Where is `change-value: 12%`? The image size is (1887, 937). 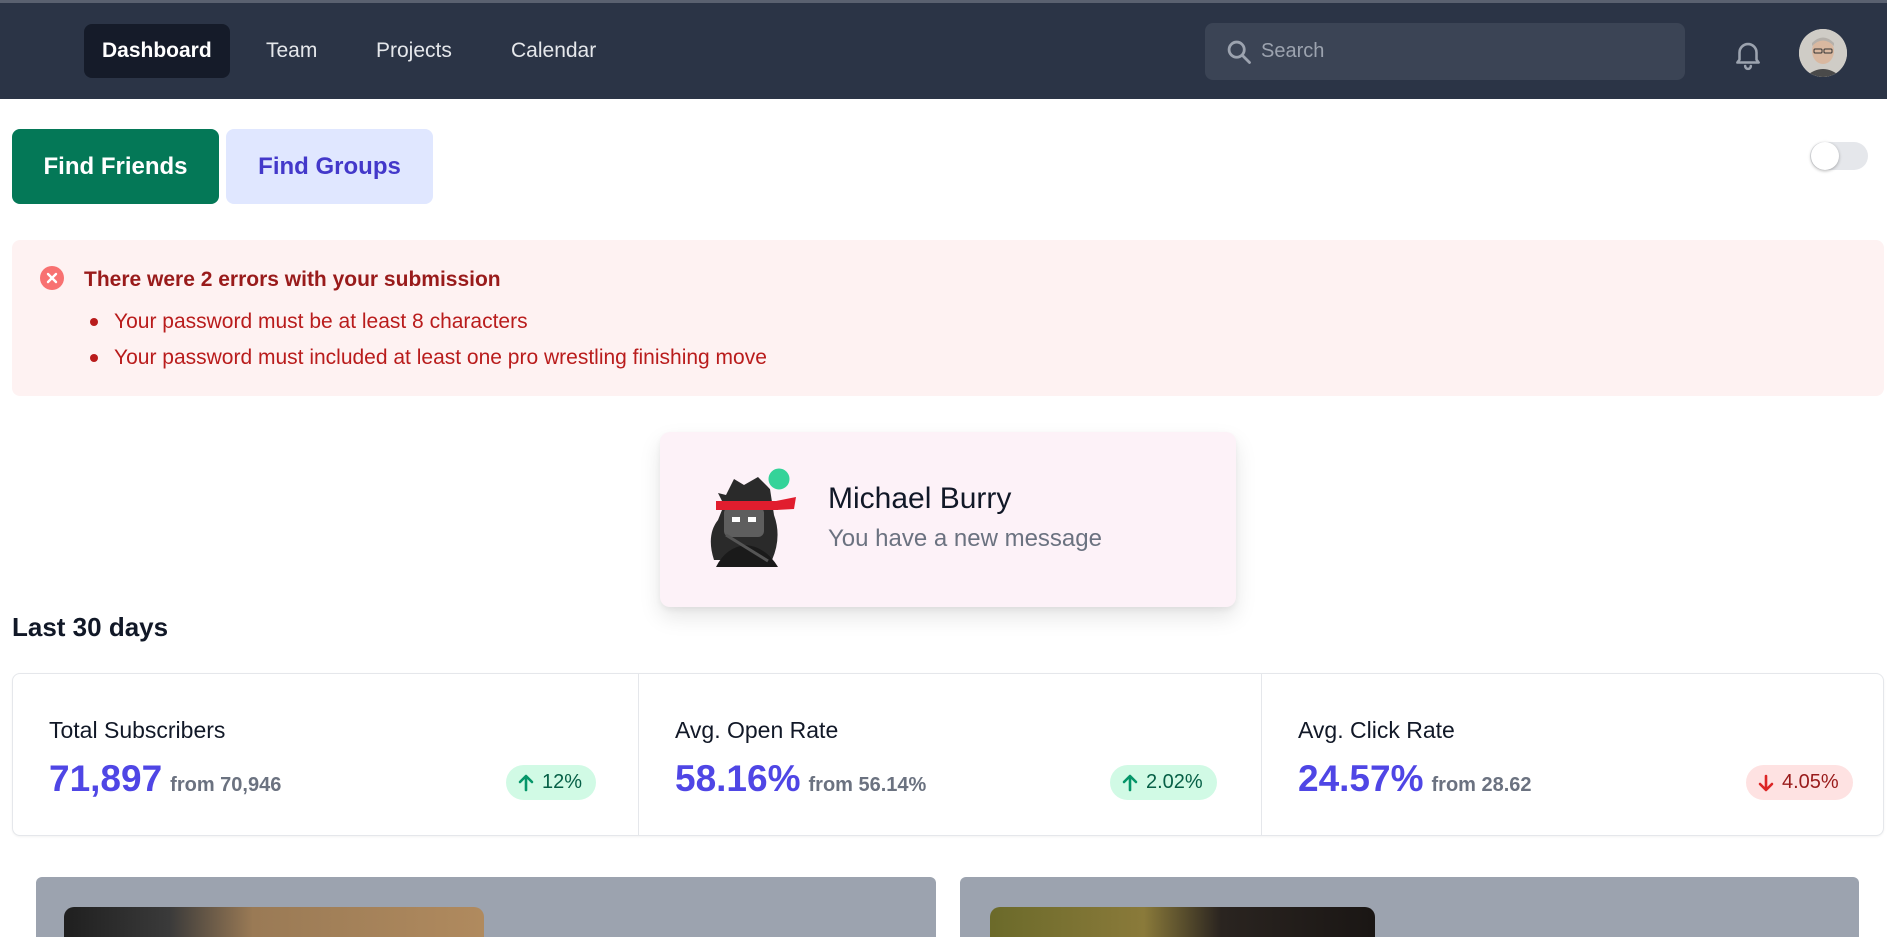
change-value: 12% is located at coordinates (562, 782).